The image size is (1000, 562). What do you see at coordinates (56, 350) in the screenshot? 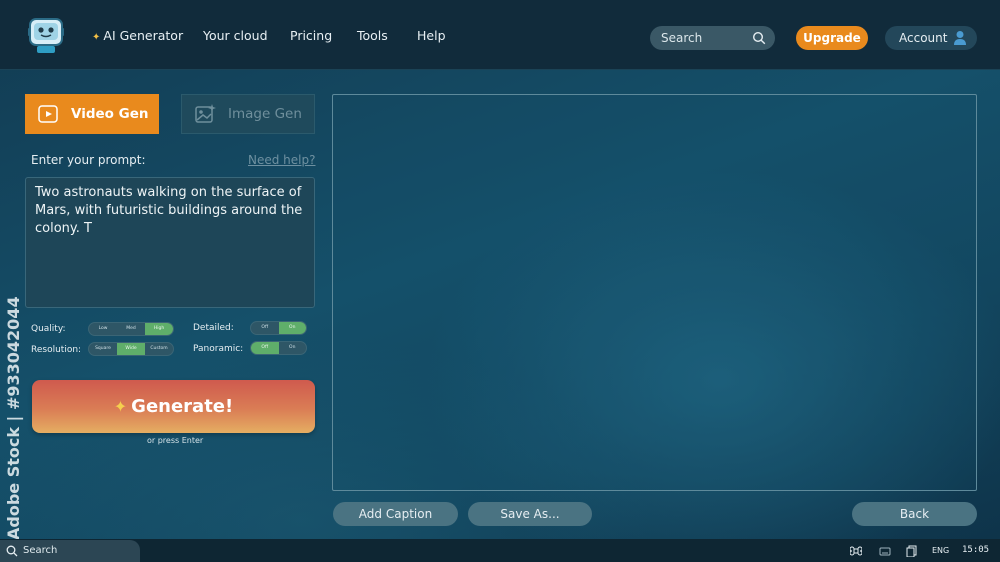
I see `resolution-label: Resolution:` at bounding box center [56, 350].